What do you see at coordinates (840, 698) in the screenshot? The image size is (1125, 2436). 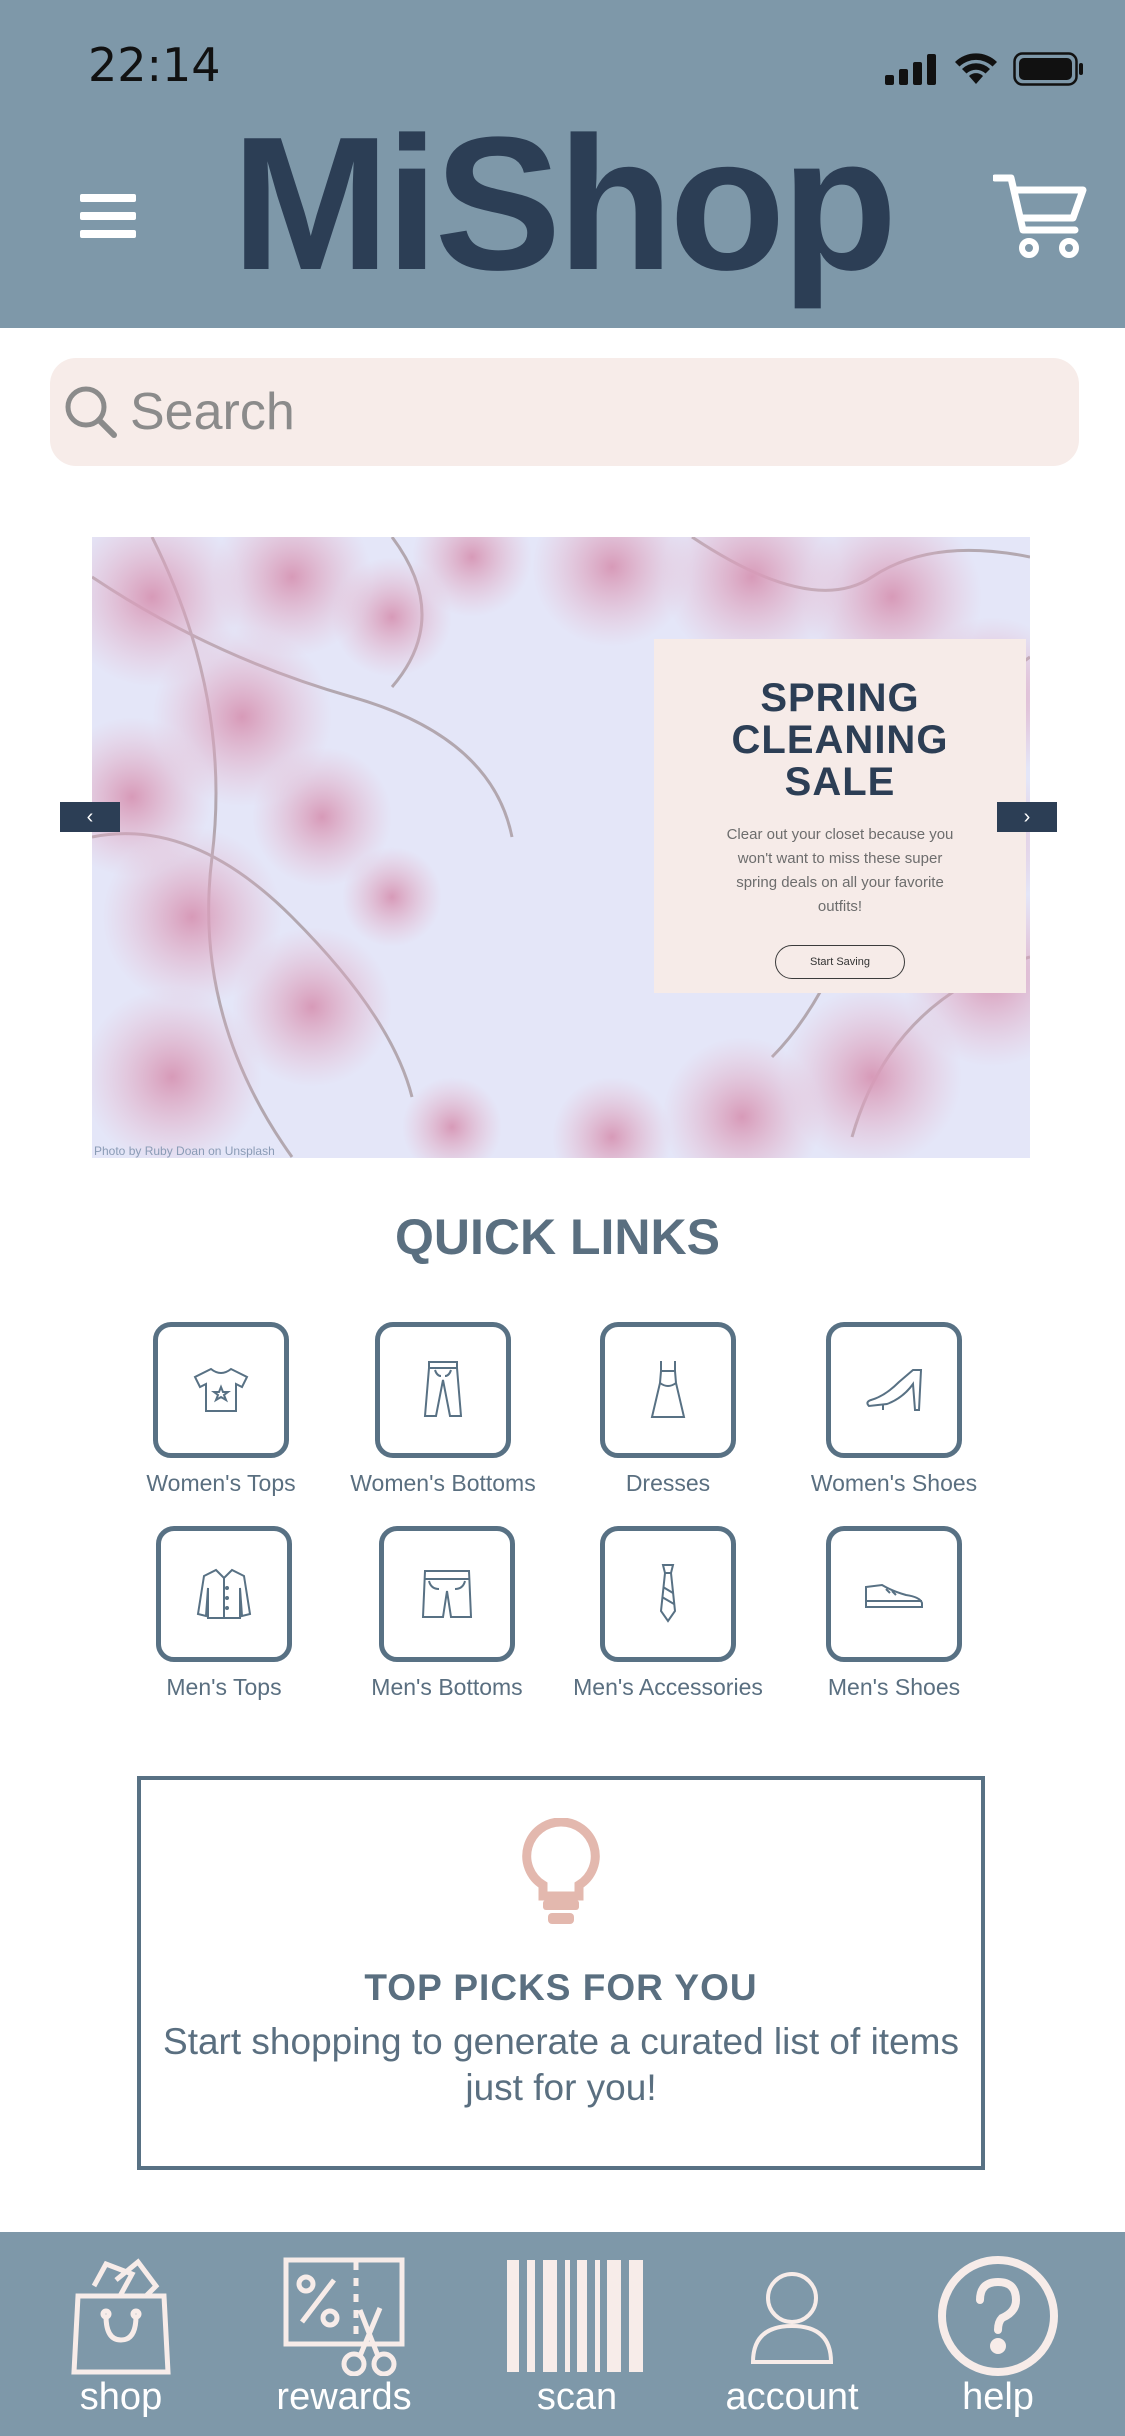 I see `promo-title-line: SPRING` at bounding box center [840, 698].